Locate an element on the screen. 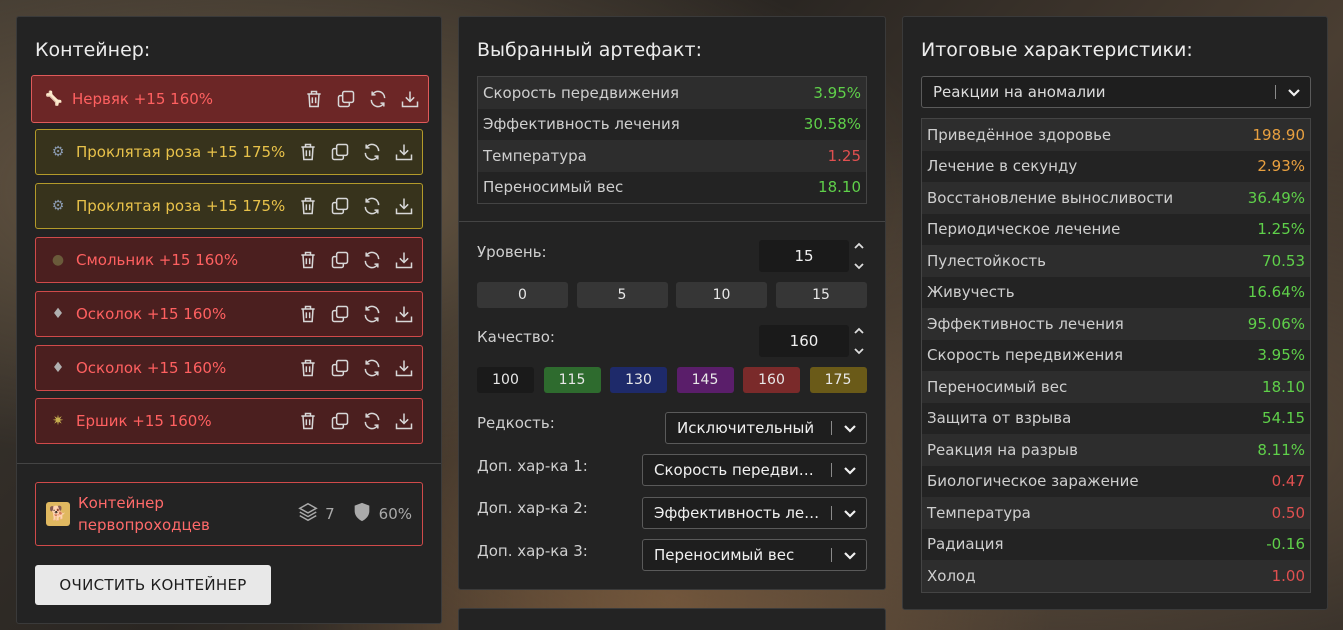  total-stats-title: Итоговые характеристики: is located at coordinates (1057, 50).